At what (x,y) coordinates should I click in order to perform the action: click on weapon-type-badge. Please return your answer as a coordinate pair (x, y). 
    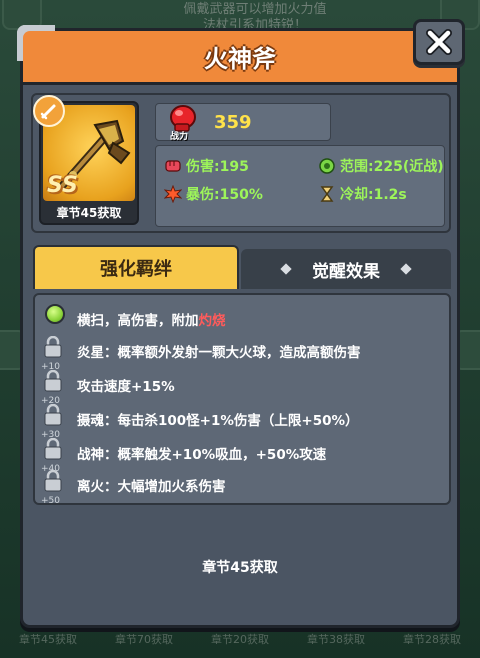
    Looking at the image, I should click on (49, 111).